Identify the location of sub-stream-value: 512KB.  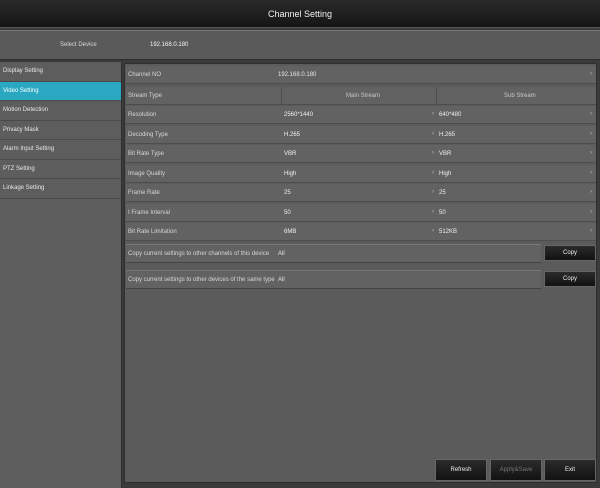
(448, 232).